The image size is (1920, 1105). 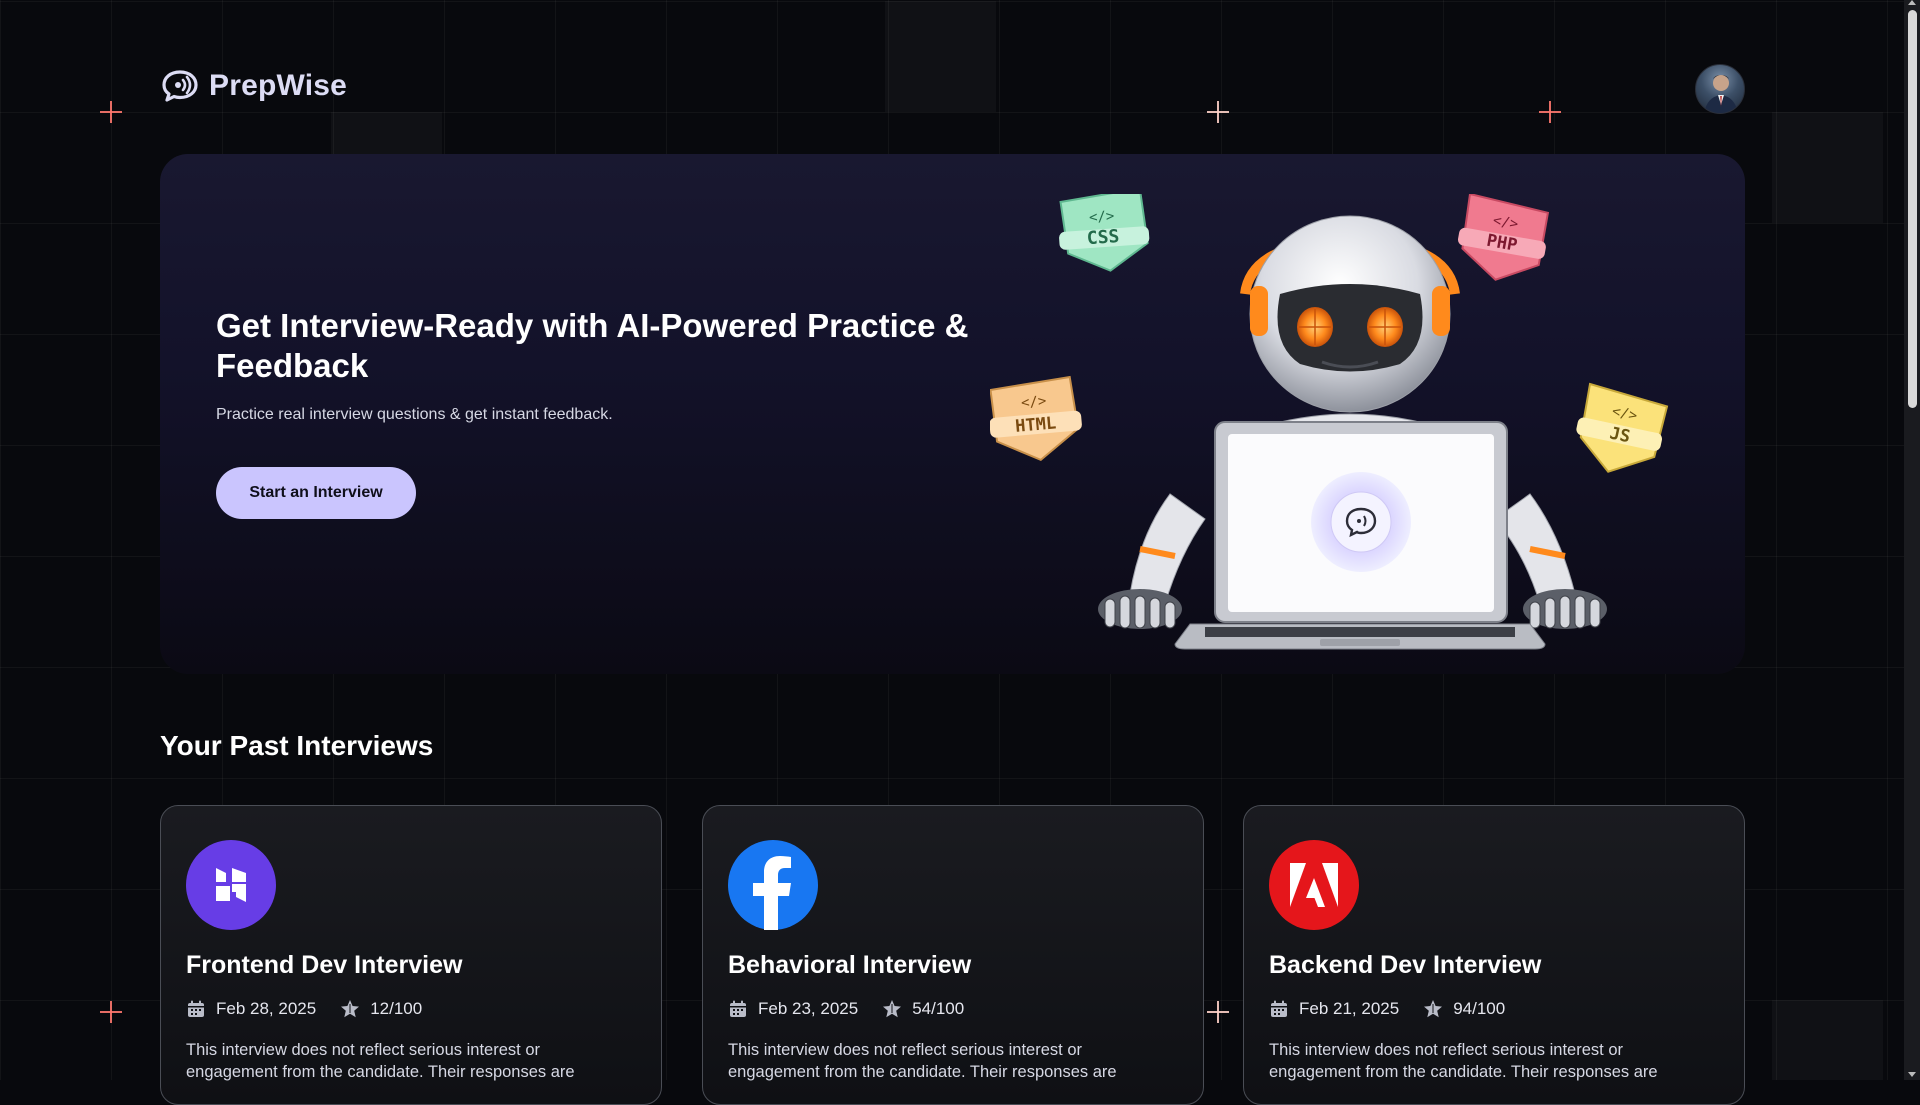 I want to click on interview-title: Frontend Dev Interview, so click(x=324, y=965).